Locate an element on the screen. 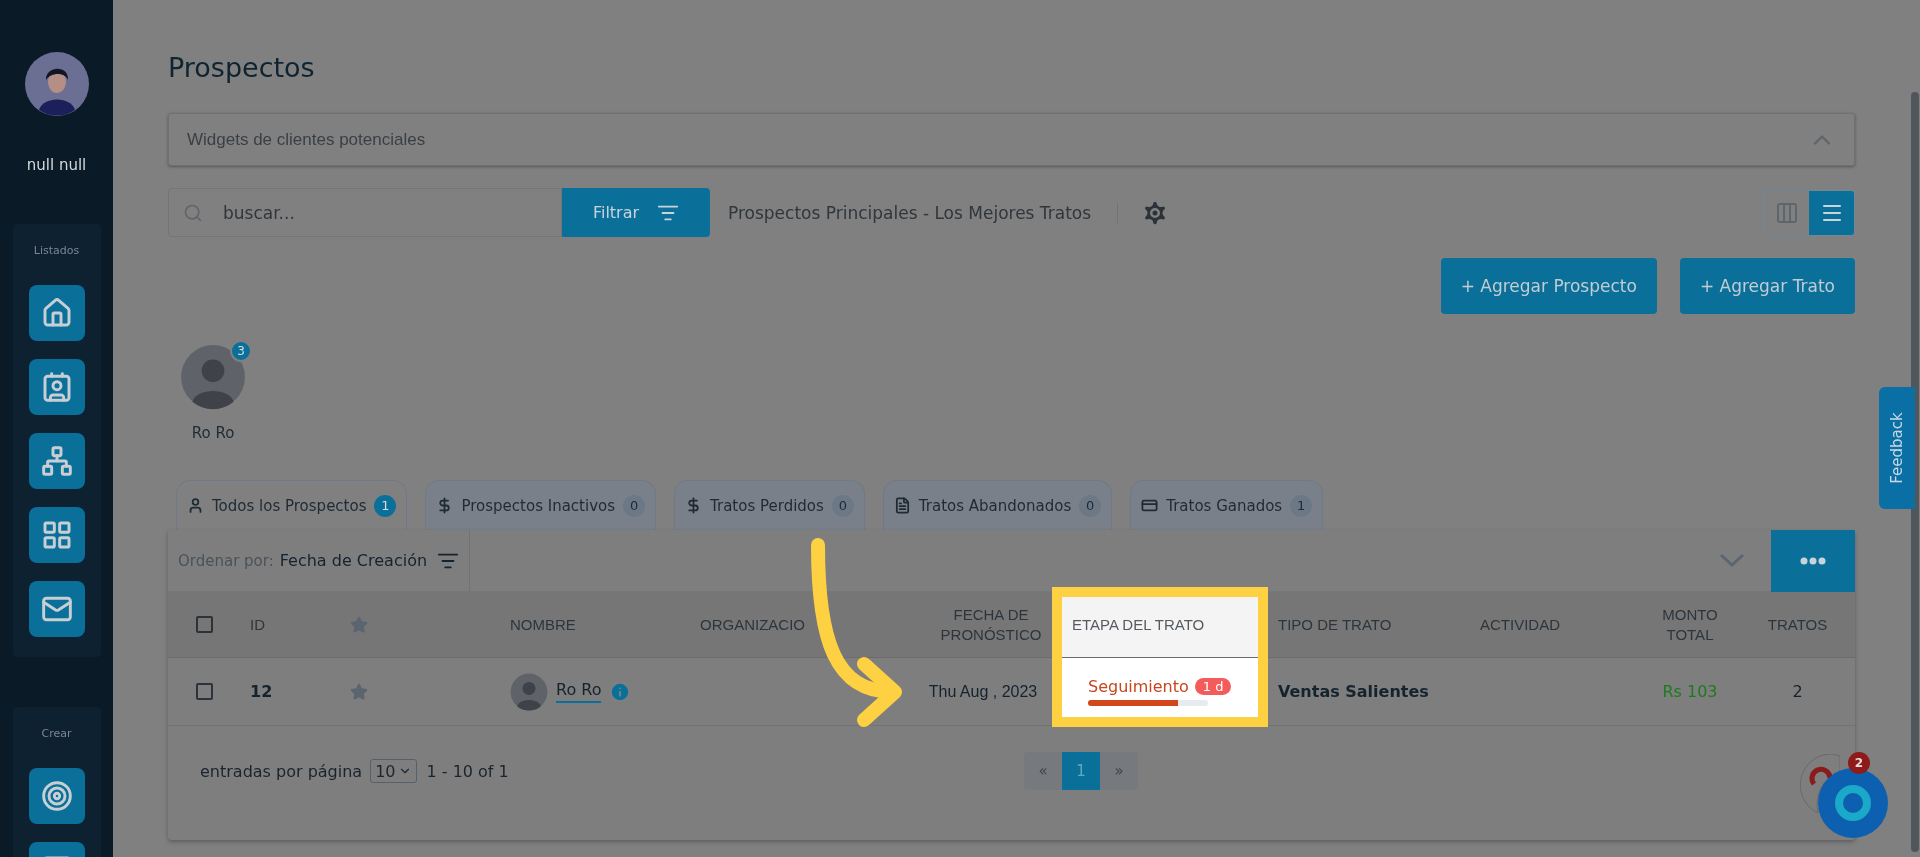 The width and height of the screenshot is (1920, 857). feedback-tab: Feedback is located at coordinates (1897, 448).